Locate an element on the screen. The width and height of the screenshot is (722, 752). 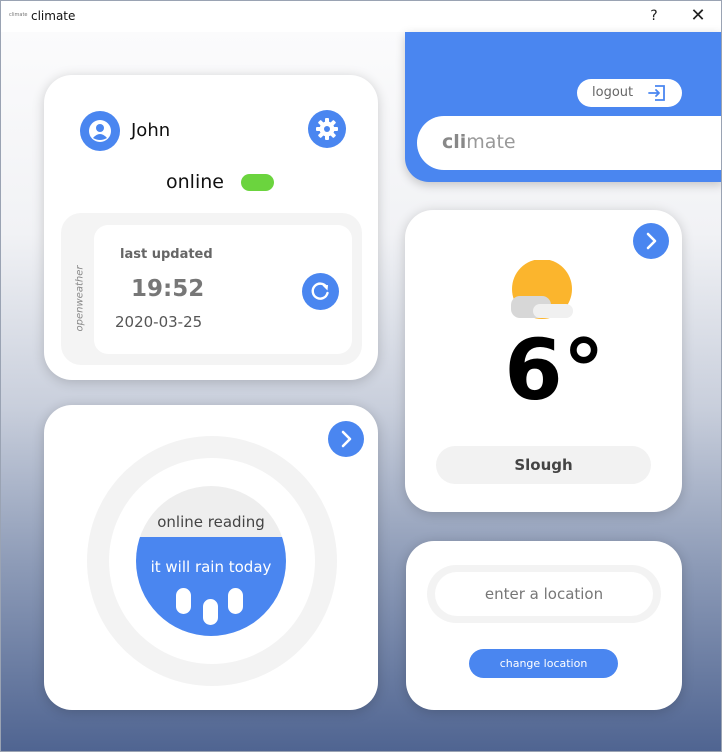
brand-bar: climate is located at coordinates (569, 143).